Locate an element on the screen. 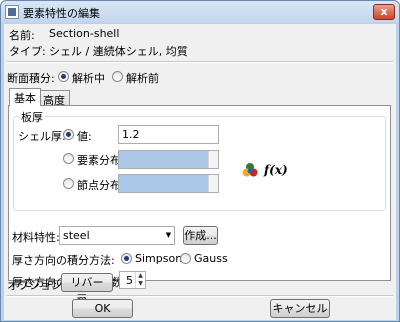 The image size is (400, 322). window-title: 要素特性の編集 is located at coordinates (61, 13).